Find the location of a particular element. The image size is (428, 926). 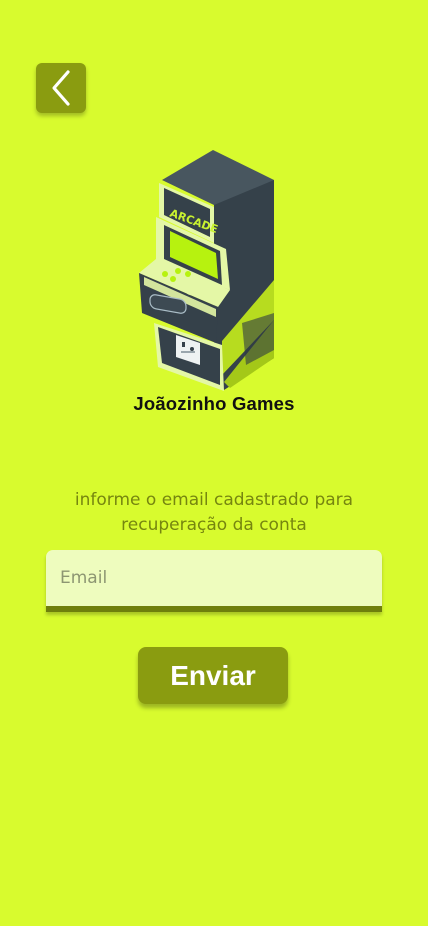

arcade-cabinet-logo: ARCADE is located at coordinates (207, 269).